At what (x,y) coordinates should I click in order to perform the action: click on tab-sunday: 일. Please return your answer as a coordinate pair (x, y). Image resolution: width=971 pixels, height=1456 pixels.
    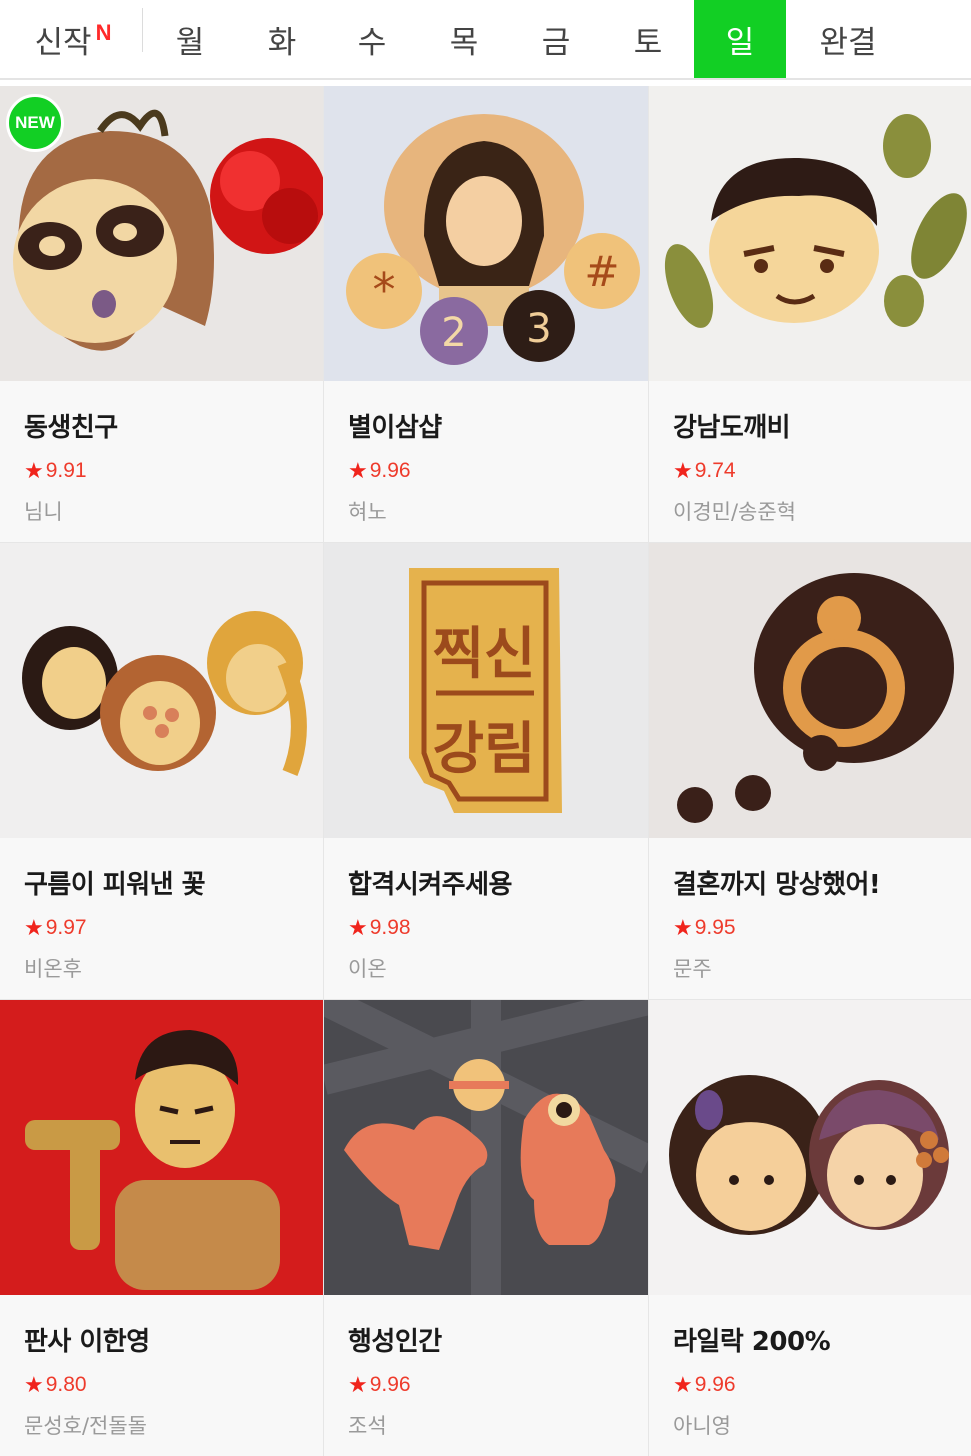
    Looking at the image, I should click on (740, 39).